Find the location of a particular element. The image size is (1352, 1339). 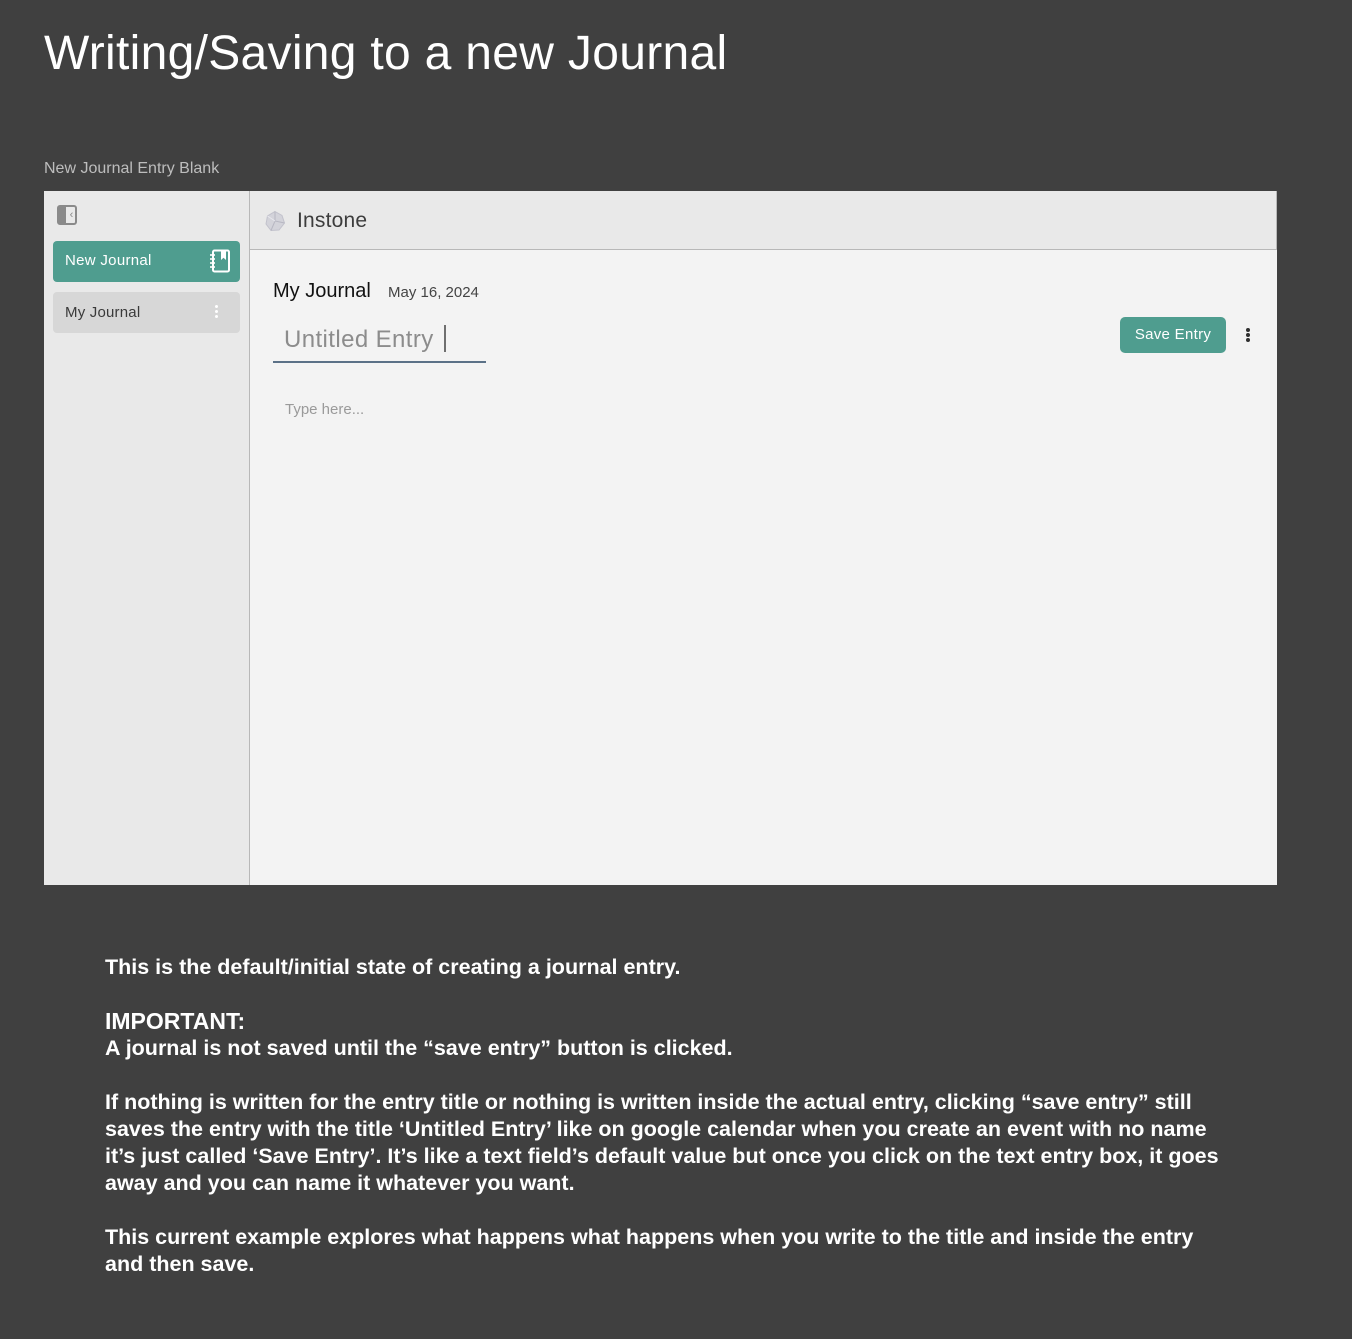

sidebar-item-my-journal: My Journal is located at coordinates (146, 312).